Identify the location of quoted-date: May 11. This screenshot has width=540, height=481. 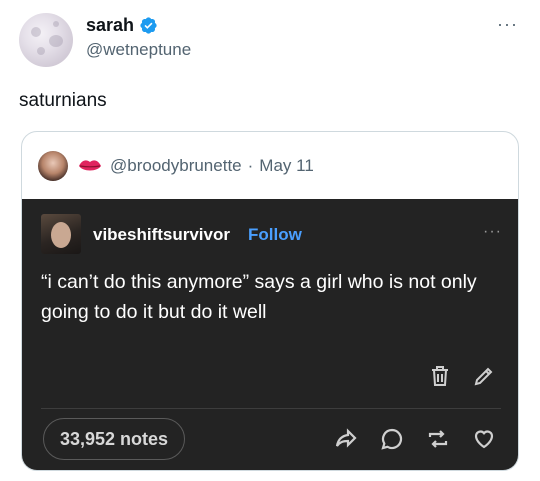
(286, 166).